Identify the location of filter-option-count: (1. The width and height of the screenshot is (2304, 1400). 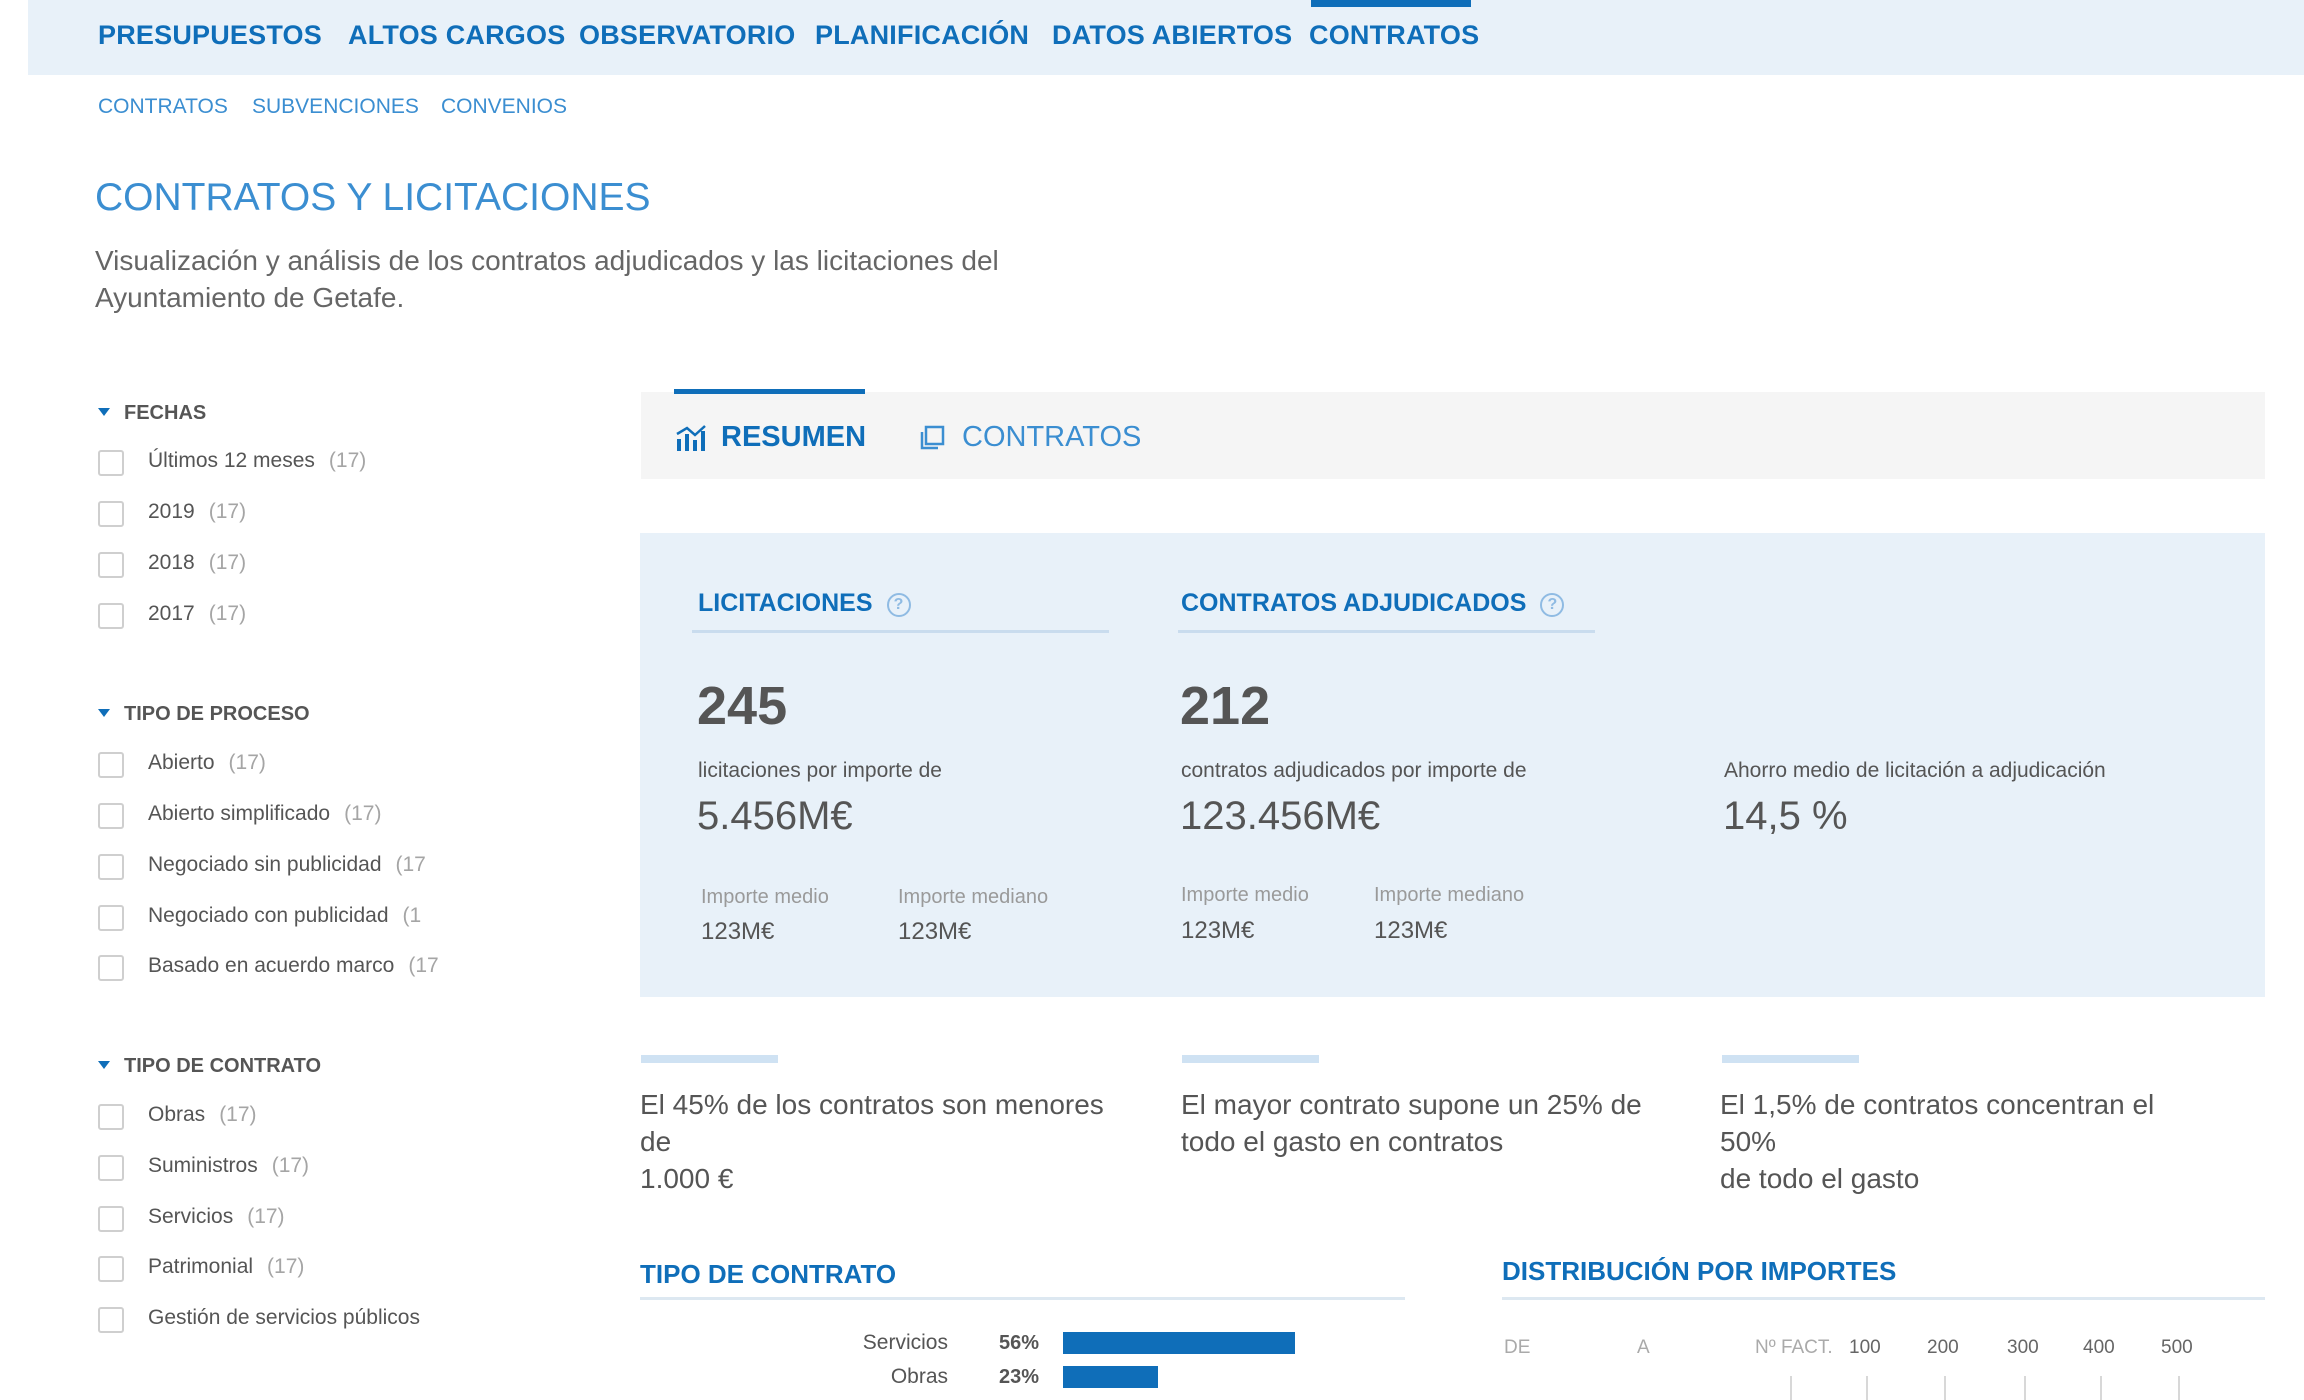
(412, 915).